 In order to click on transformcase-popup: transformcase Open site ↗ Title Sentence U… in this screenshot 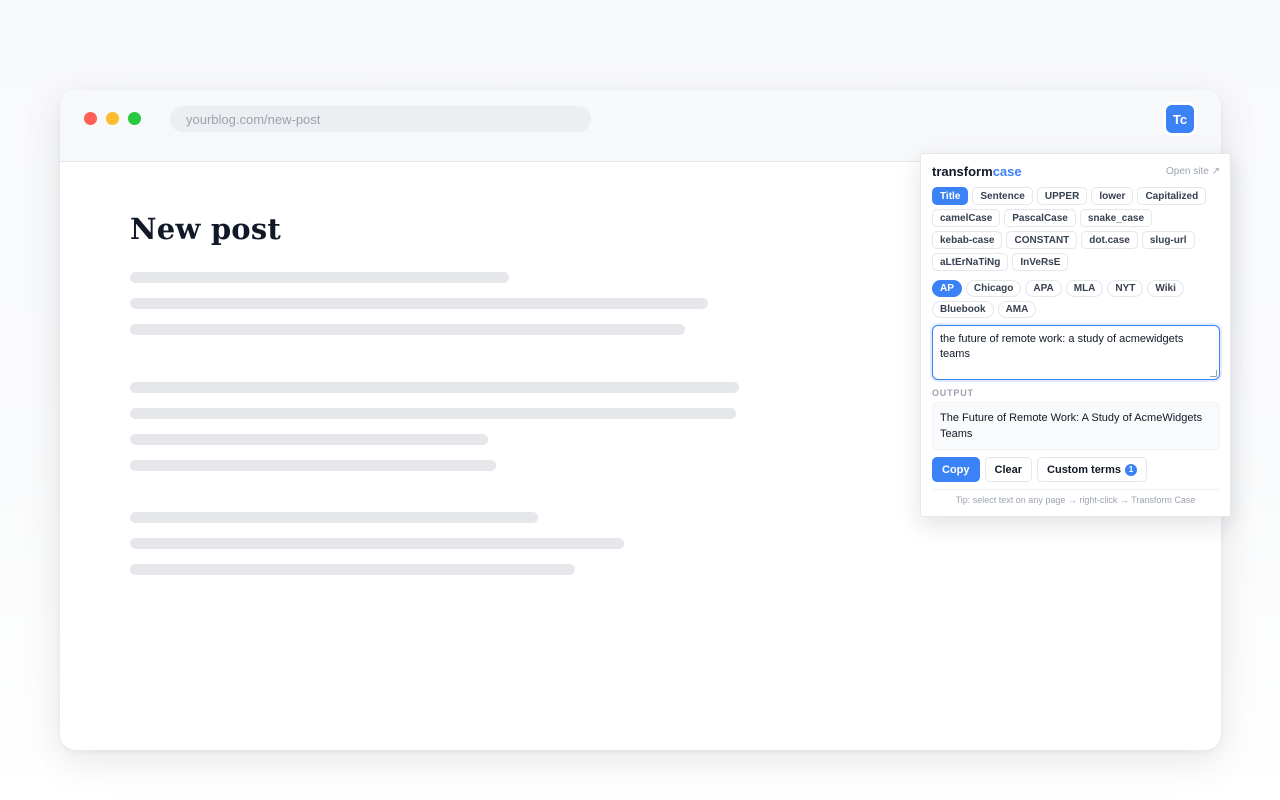, I will do `click(1075, 335)`.